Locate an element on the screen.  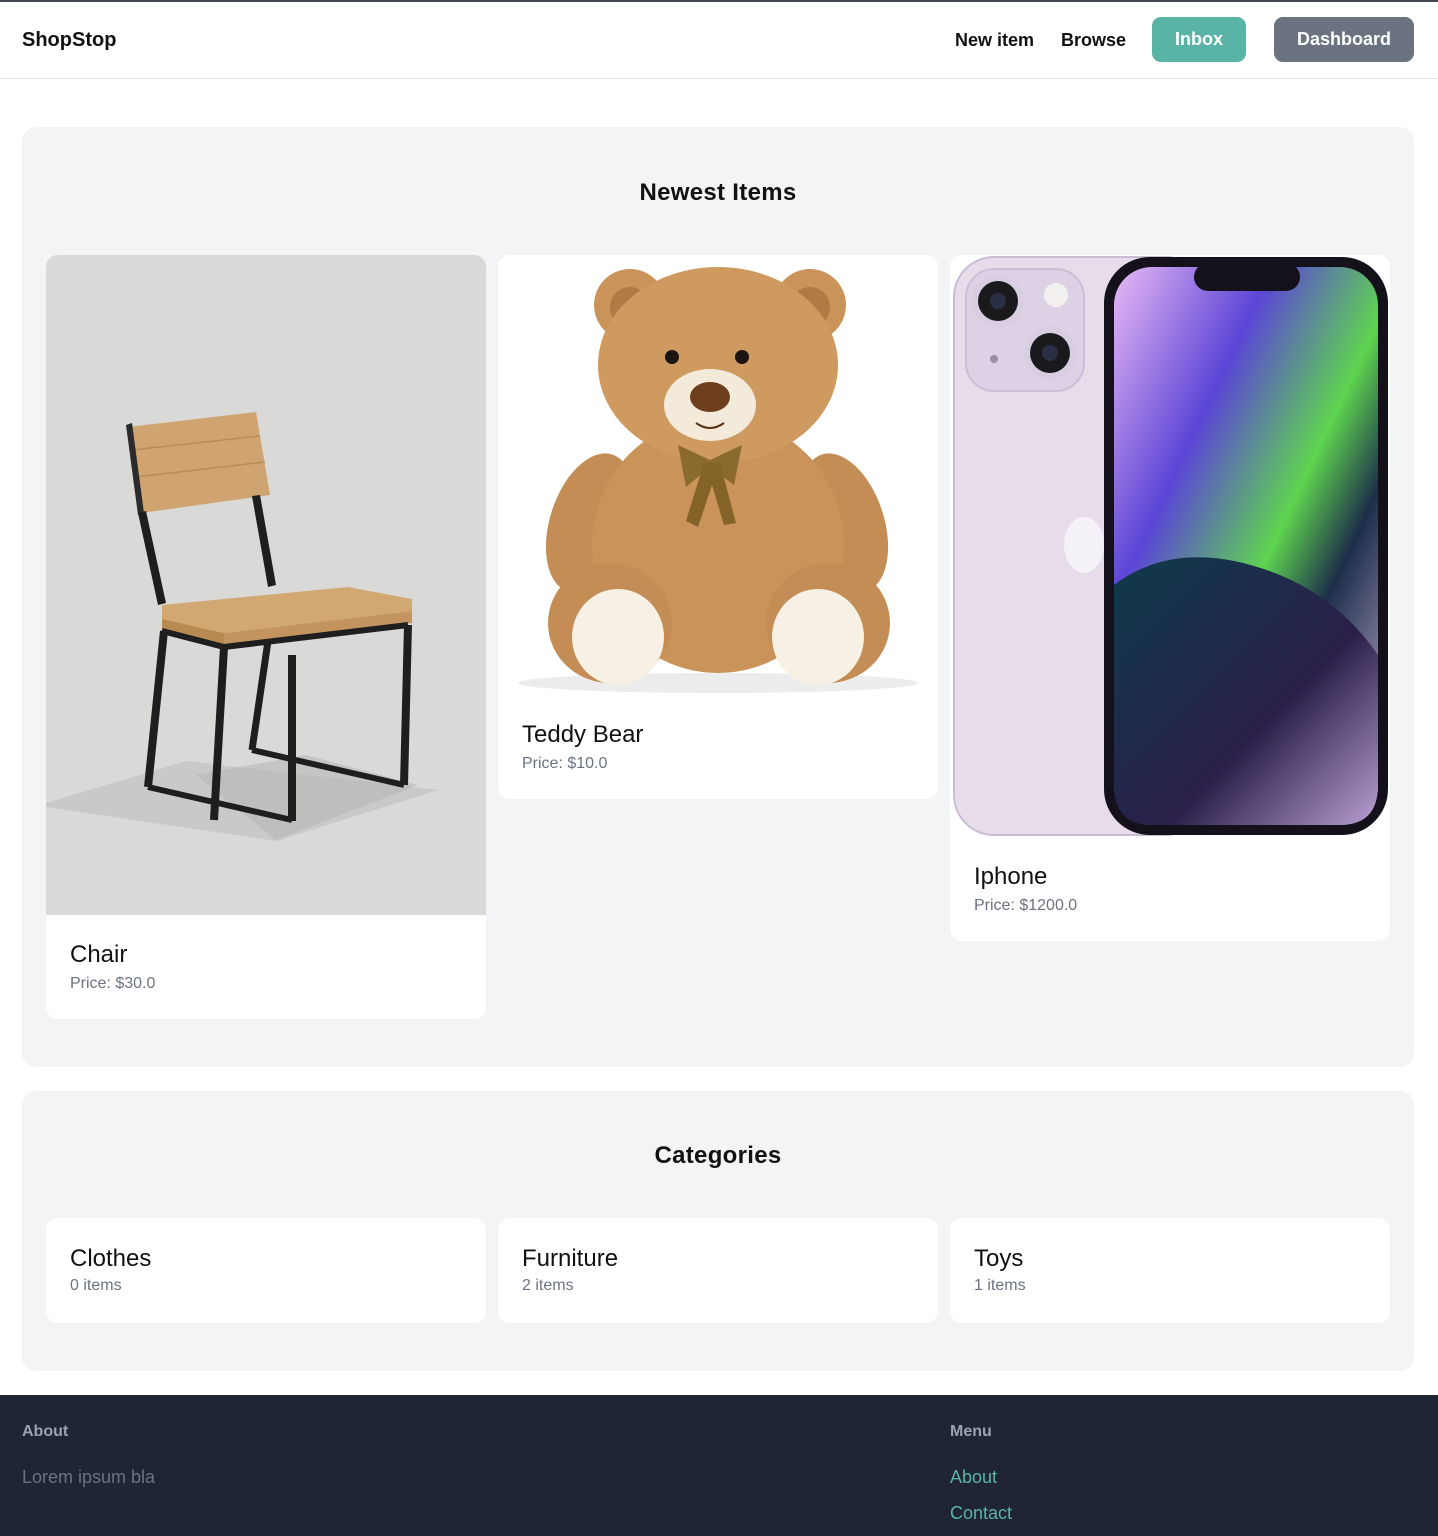
item-name: Teddy Bear is located at coordinates (583, 734).